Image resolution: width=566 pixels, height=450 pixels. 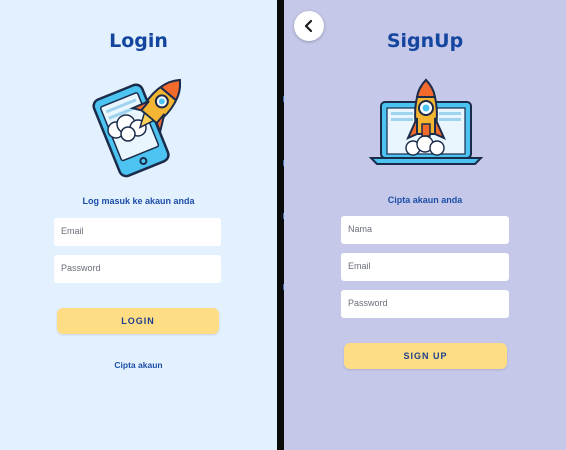 What do you see at coordinates (425, 356) in the screenshot?
I see `signup-button: SIGN UP` at bounding box center [425, 356].